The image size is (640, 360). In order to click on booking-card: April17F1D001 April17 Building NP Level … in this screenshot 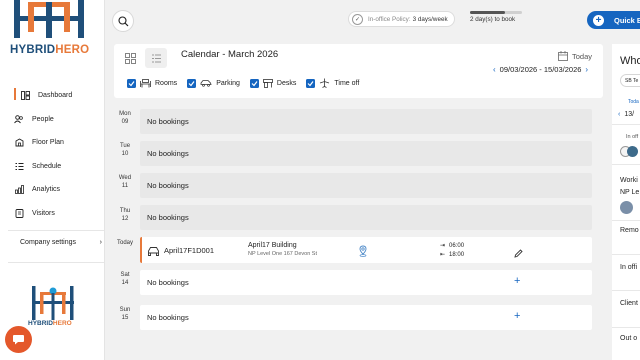, I will do `click(366, 250)`.